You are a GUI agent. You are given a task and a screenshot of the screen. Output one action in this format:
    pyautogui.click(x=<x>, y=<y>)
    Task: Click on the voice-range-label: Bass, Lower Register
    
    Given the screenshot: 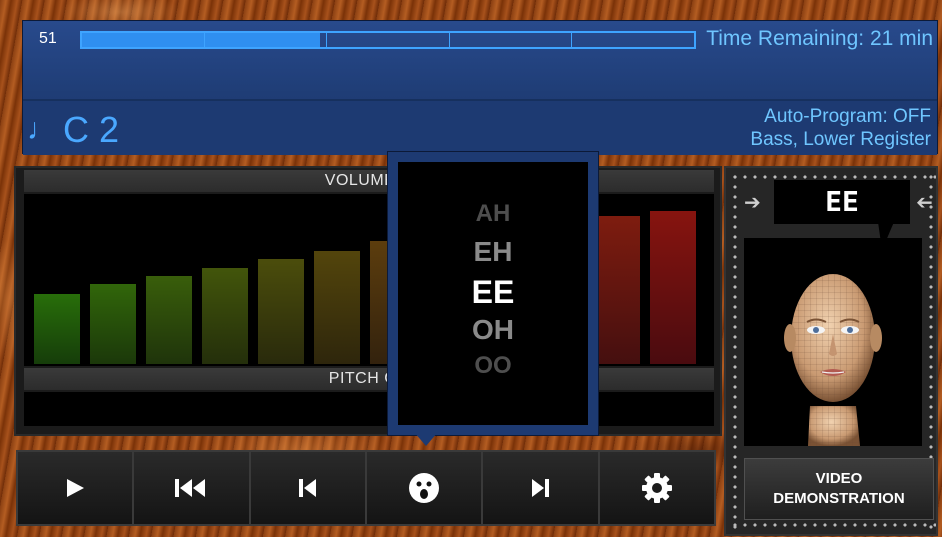 What is the action you would take?
    pyautogui.click(x=840, y=139)
    